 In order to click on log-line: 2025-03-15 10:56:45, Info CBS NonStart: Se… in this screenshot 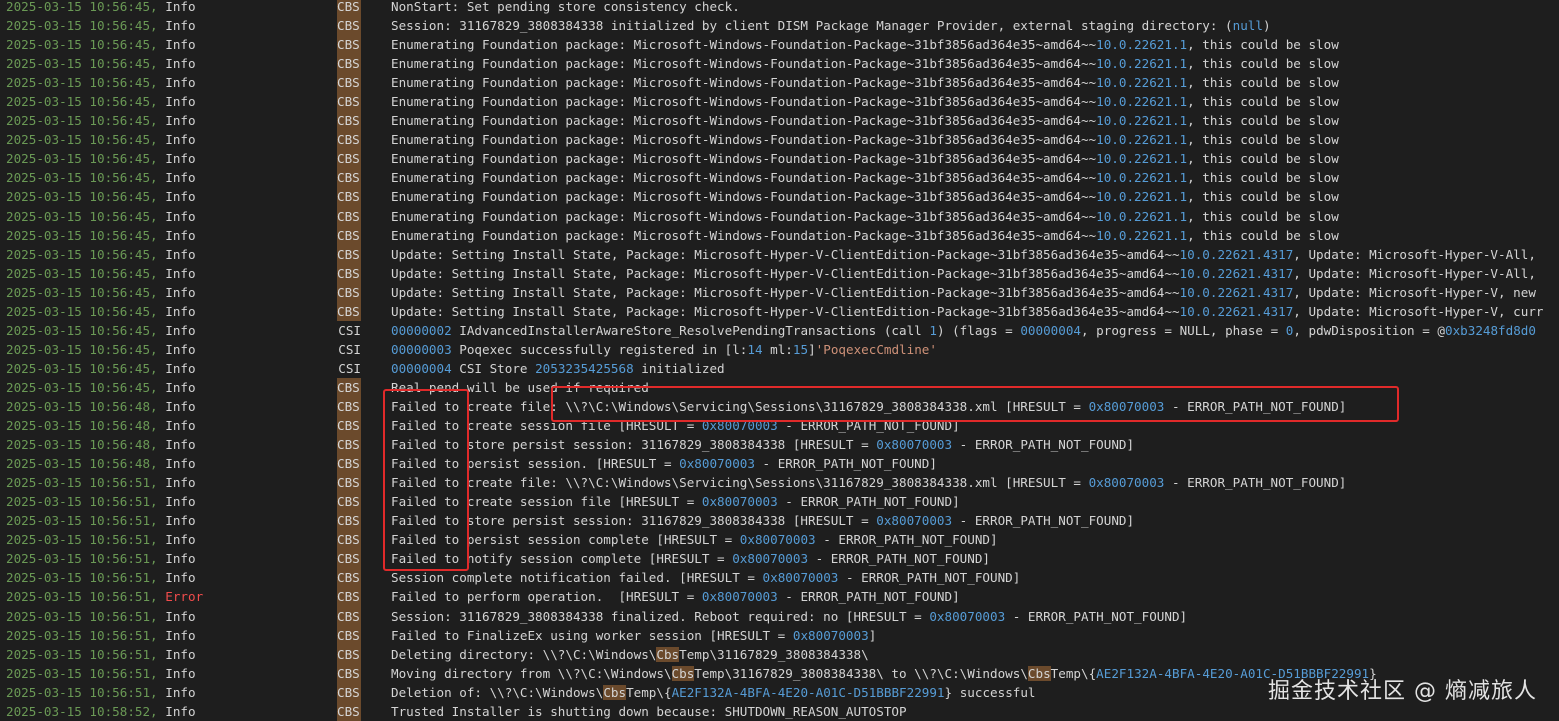, I will do `click(779, 8)`.